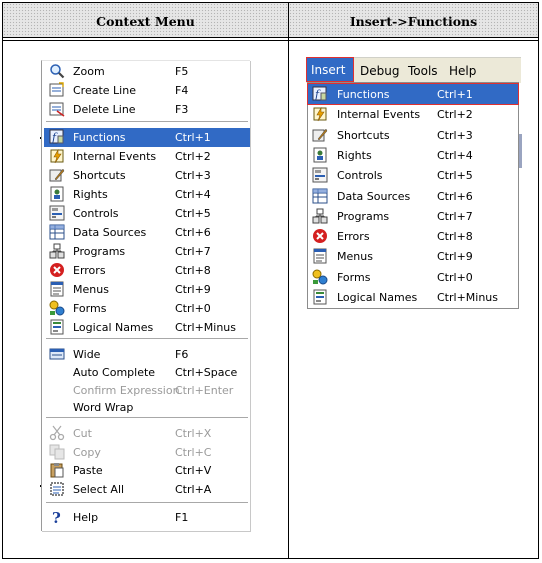 The image size is (542, 563). I want to click on context-menu-item-label: Paste, so click(88, 470).